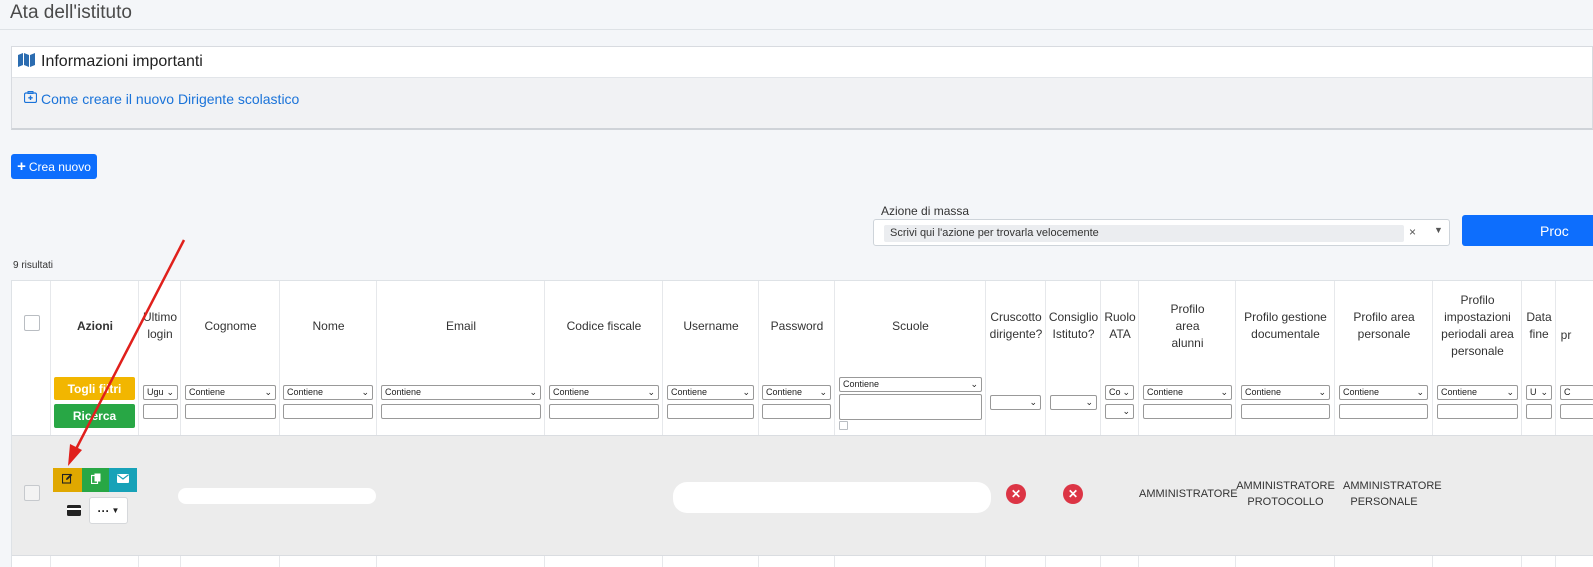 This screenshot has width=1593, height=567. Describe the element at coordinates (784, 392) in the screenshot. I see `filter-password-value: Contiene` at that location.